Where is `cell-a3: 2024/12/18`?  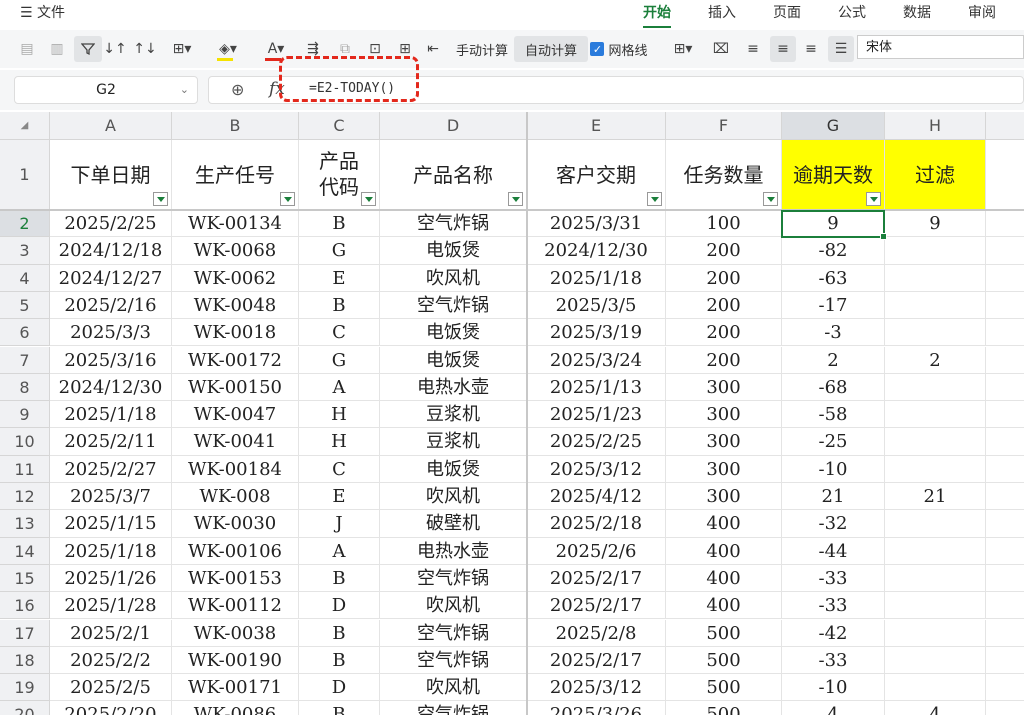 cell-a3: 2024/12/18 is located at coordinates (111, 251).